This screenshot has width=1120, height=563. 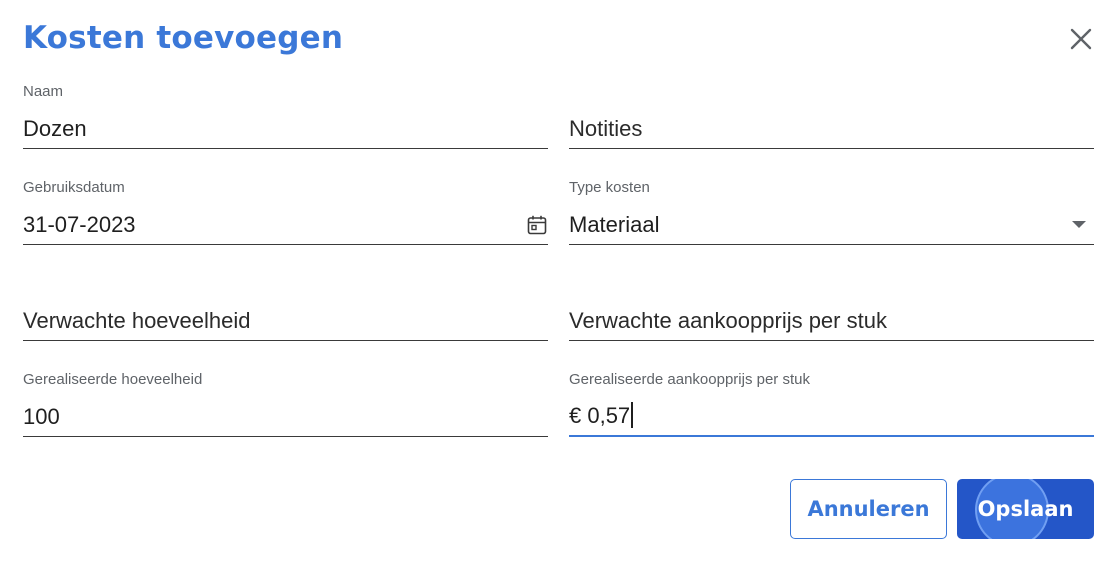 I want to click on save-button: Opslaan, so click(x=1025, y=509).